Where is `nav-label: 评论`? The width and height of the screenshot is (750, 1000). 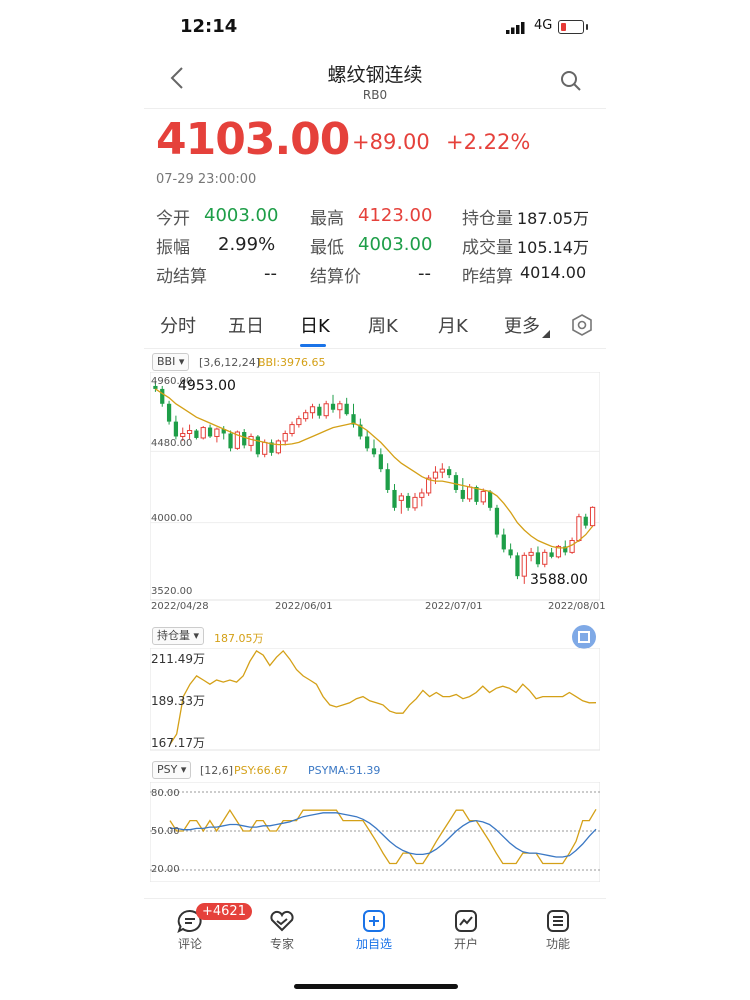 nav-label: 评论 is located at coordinates (189, 944).